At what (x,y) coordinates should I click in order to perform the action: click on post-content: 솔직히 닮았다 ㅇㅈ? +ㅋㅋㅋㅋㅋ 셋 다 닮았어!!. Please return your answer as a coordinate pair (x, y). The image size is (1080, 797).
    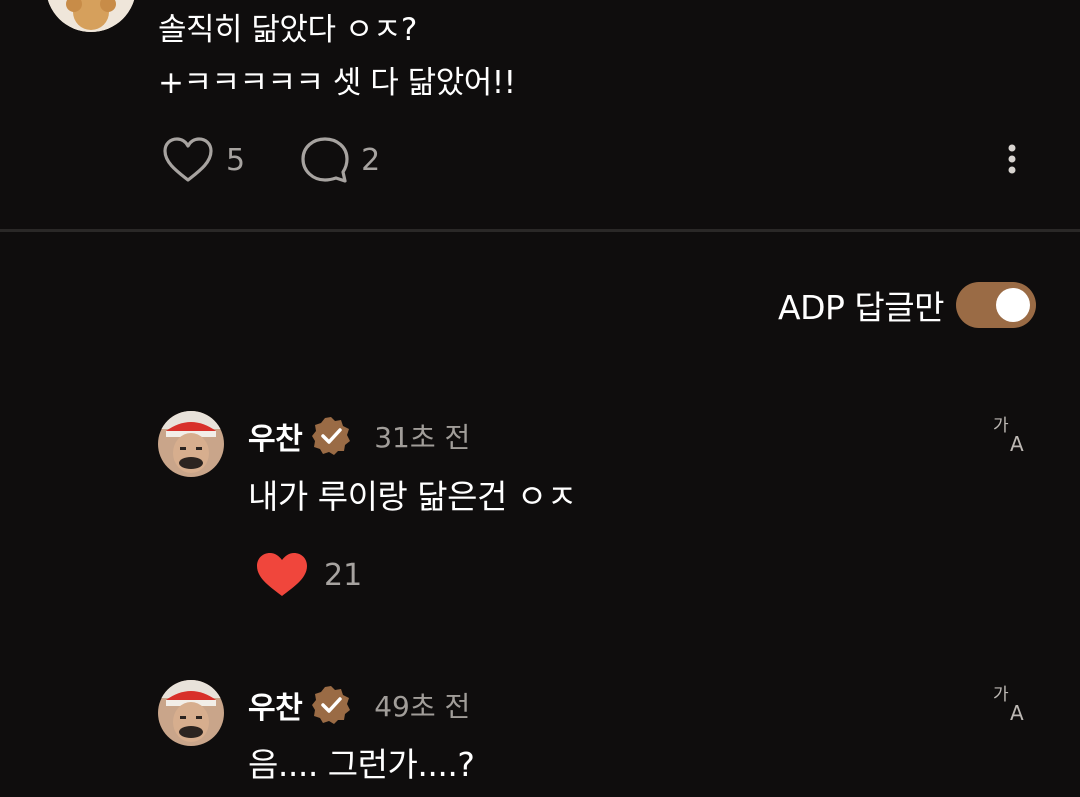
    Looking at the image, I should click on (337, 57).